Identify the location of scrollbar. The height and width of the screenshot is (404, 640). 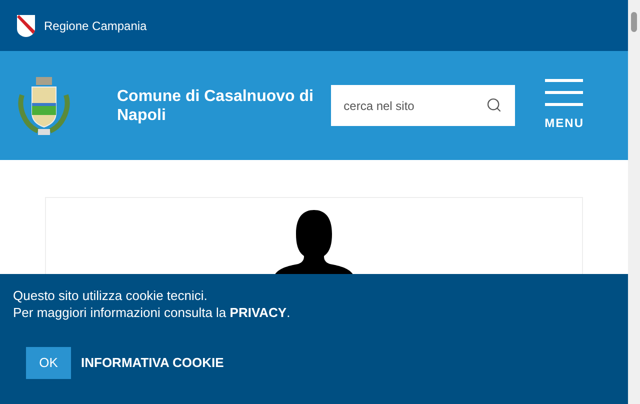
(634, 202).